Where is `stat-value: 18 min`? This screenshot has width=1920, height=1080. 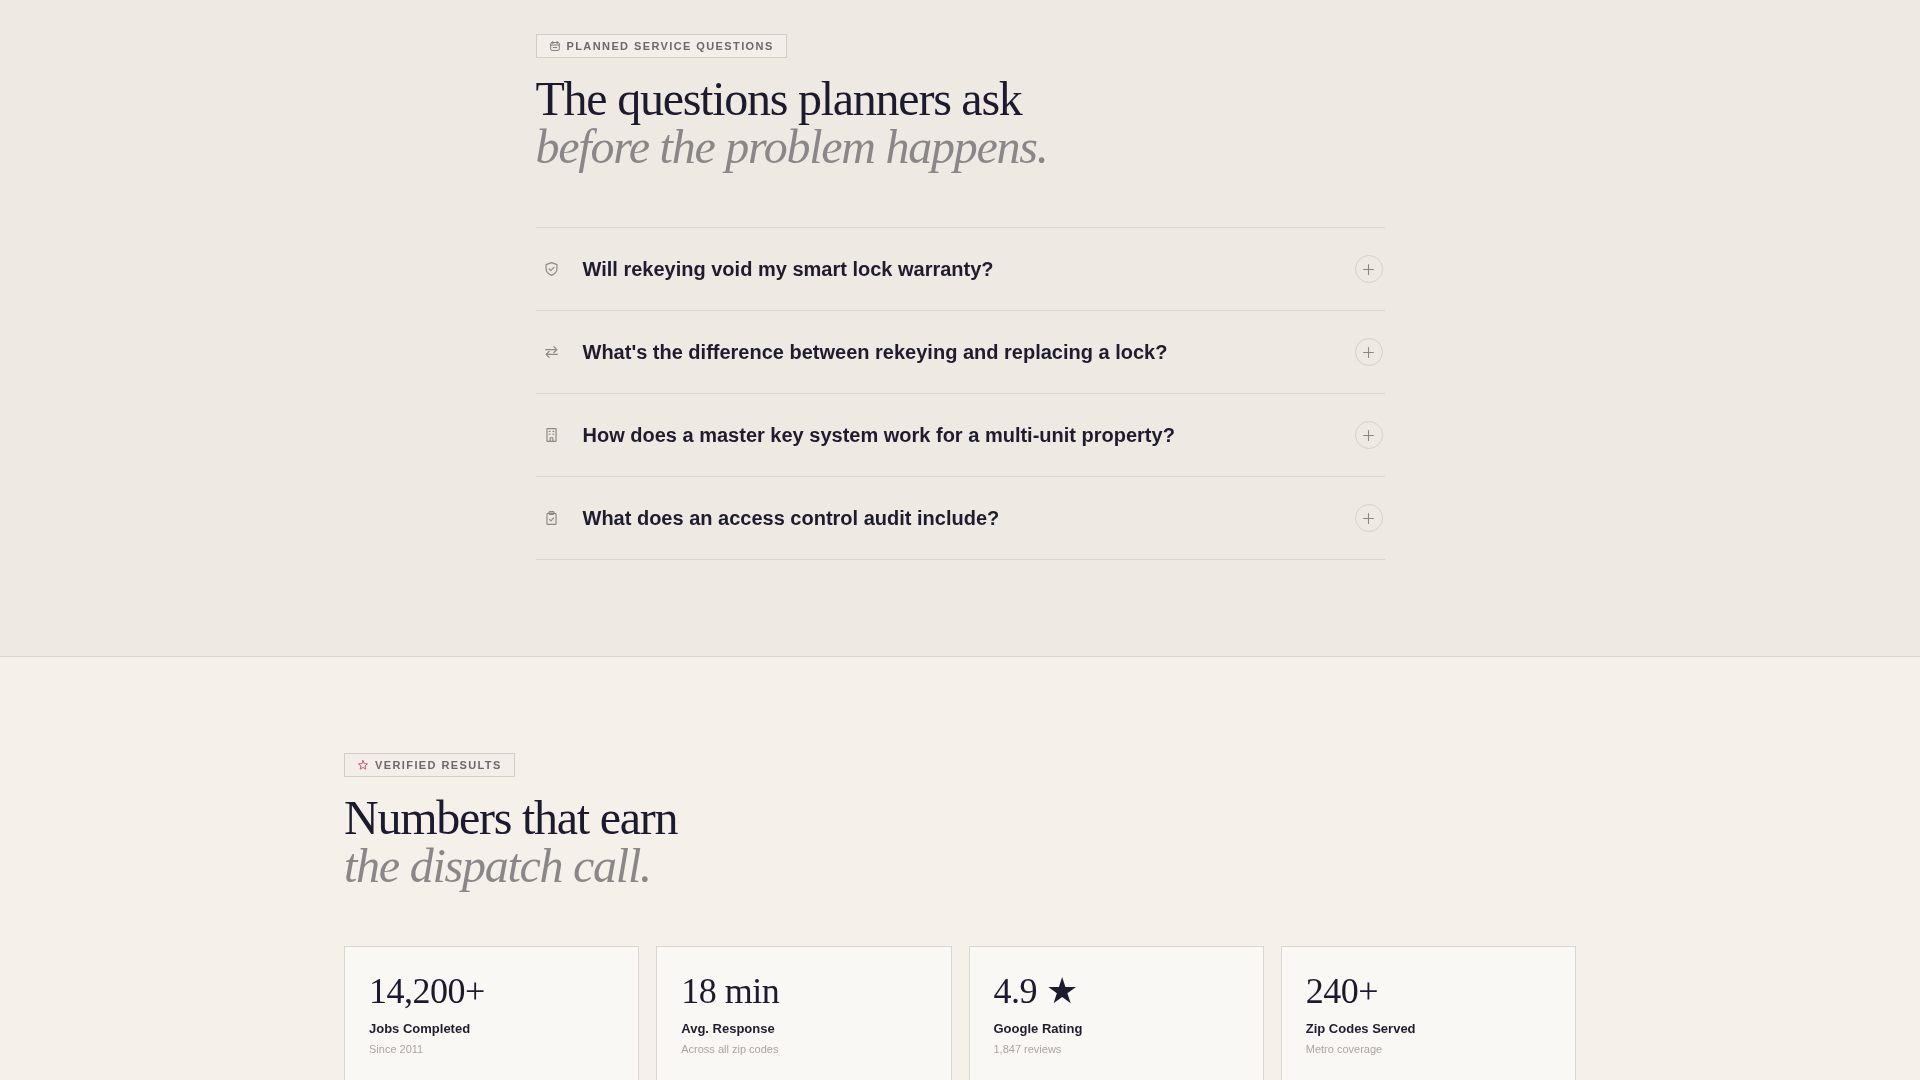 stat-value: 18 min is located at coordinates (731, 991).